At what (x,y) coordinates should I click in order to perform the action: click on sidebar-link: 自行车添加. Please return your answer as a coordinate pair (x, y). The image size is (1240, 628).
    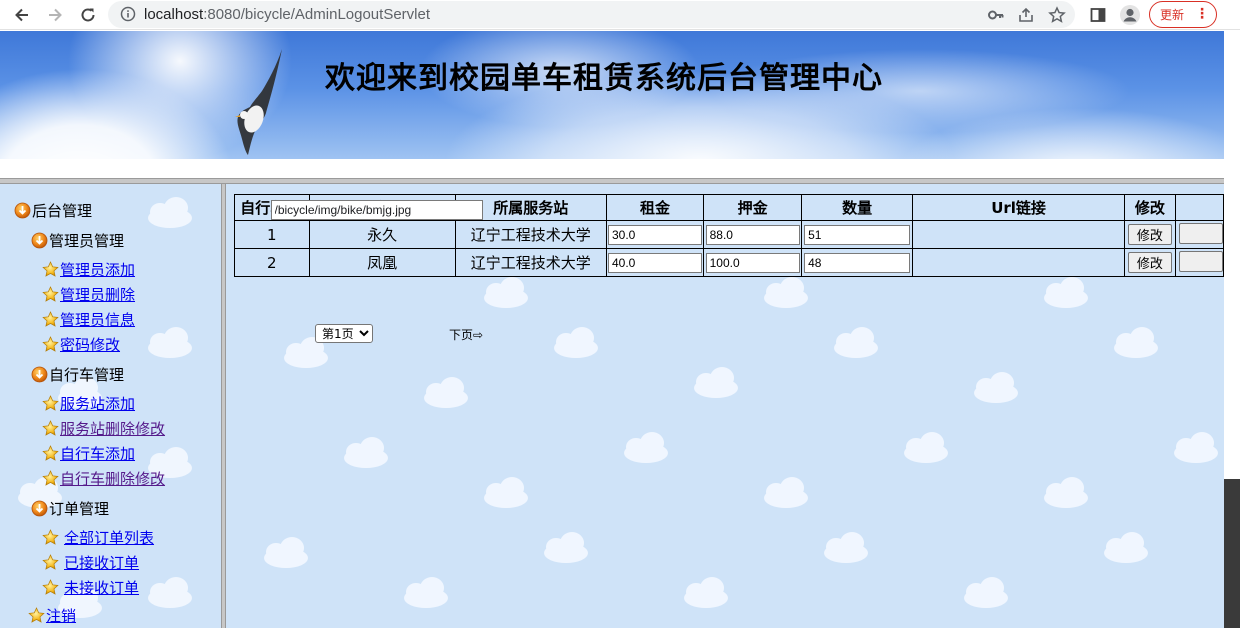
    Looking at the image, I should click on (97, 453).